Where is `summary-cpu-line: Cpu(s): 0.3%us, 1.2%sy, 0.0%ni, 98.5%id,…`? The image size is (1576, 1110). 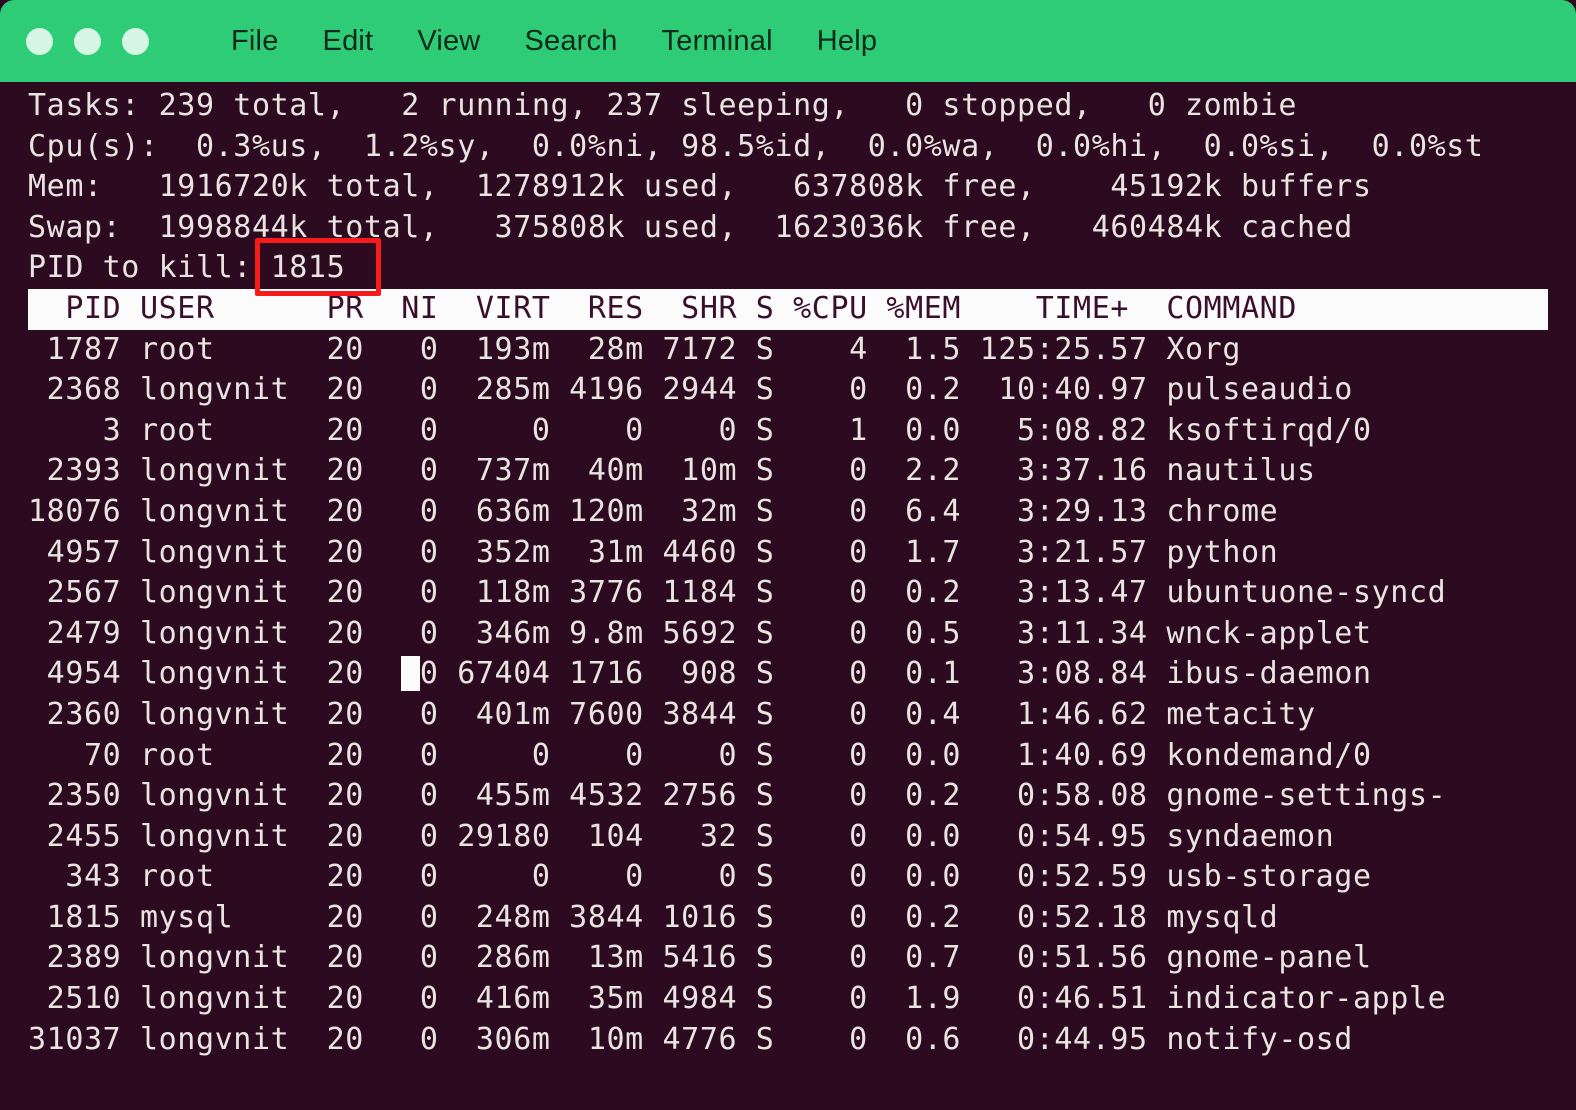
summary-cpu-line: Cpu(s): 0.3%us, 1.2%sy, 0.0%ni, 98.5%id,… is located at coordinates (756, 146).